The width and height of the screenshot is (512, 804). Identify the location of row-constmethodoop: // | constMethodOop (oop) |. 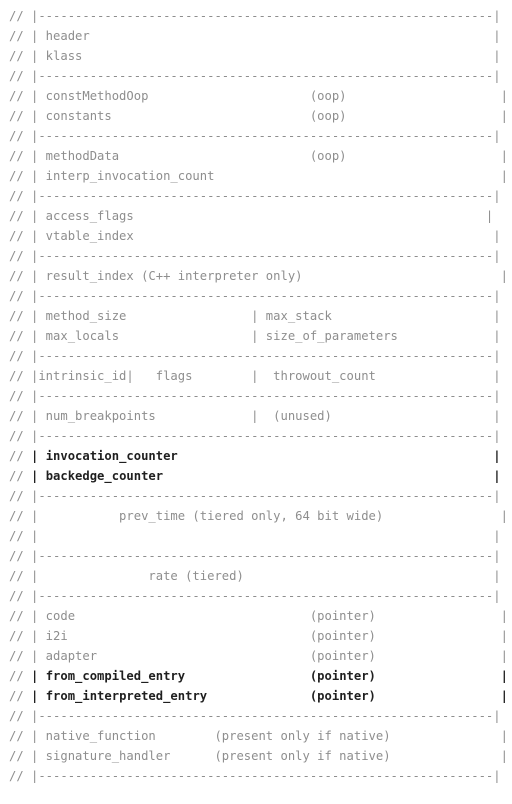
(258, 96).